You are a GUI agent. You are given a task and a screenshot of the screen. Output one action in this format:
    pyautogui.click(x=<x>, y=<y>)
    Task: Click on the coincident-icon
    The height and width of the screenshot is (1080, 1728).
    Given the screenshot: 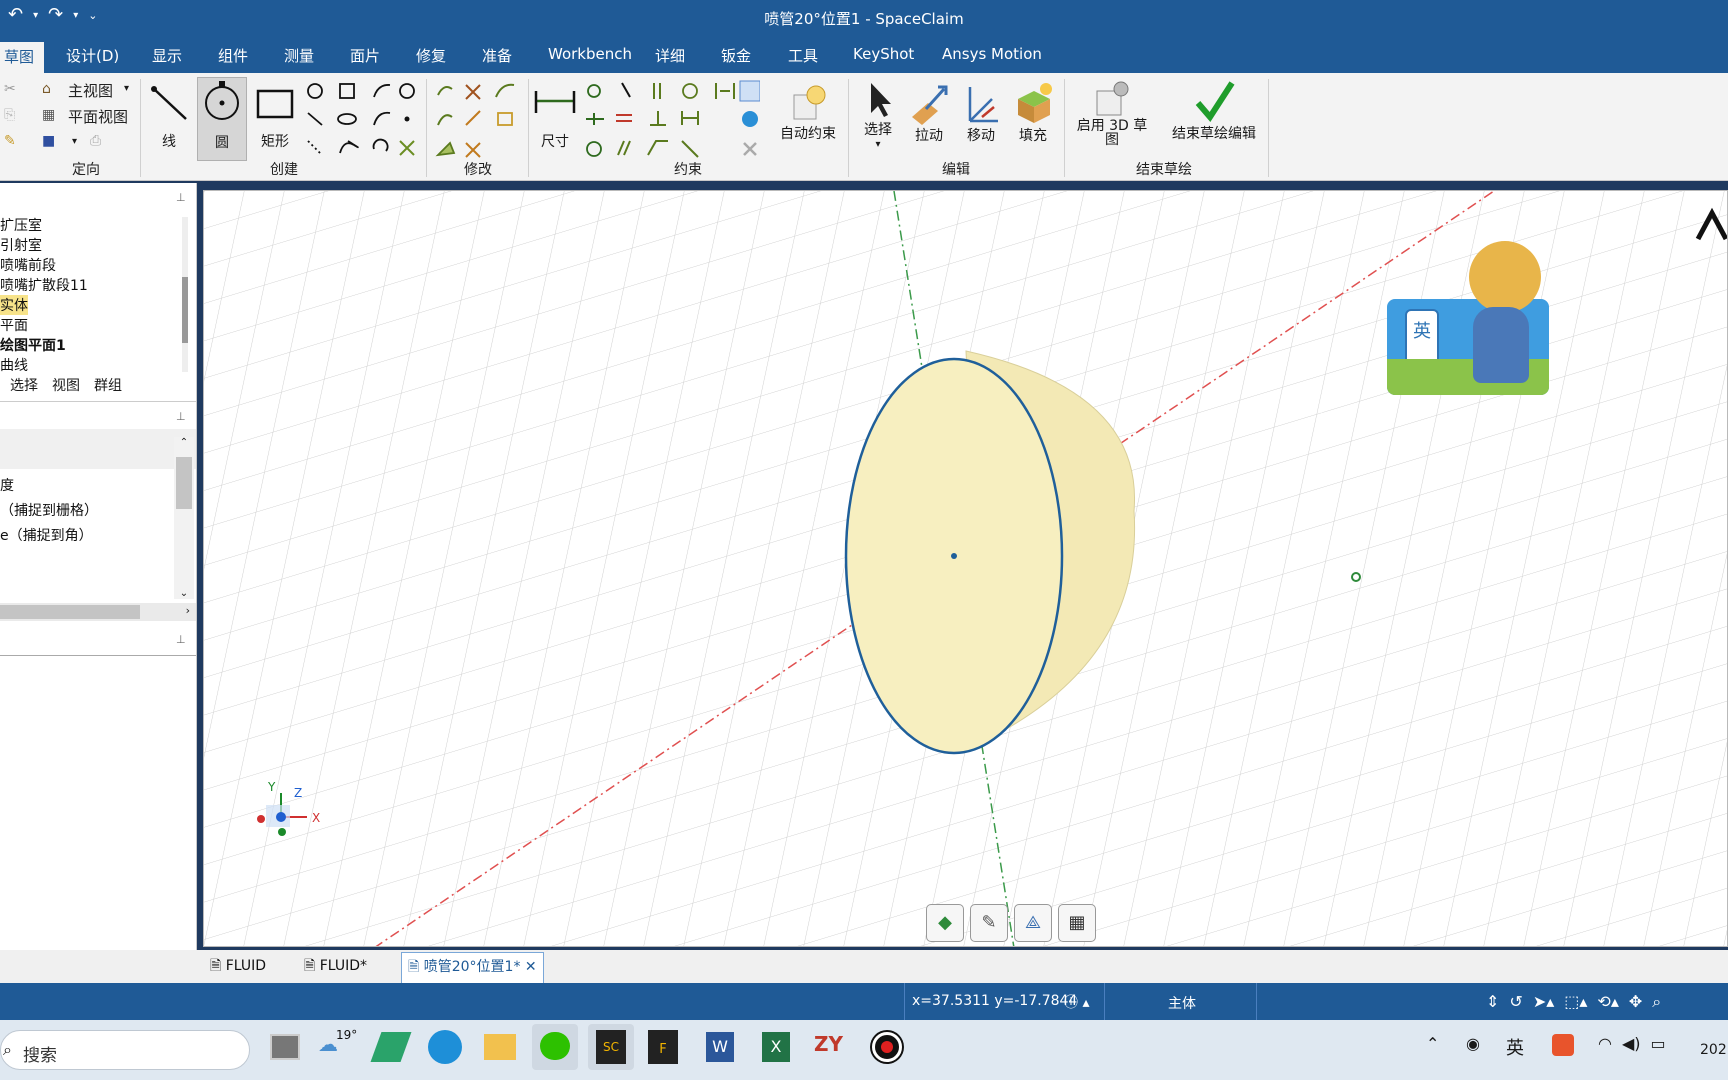 What is the action you would take?
    pyautogui.click(x=626, y=90)
    